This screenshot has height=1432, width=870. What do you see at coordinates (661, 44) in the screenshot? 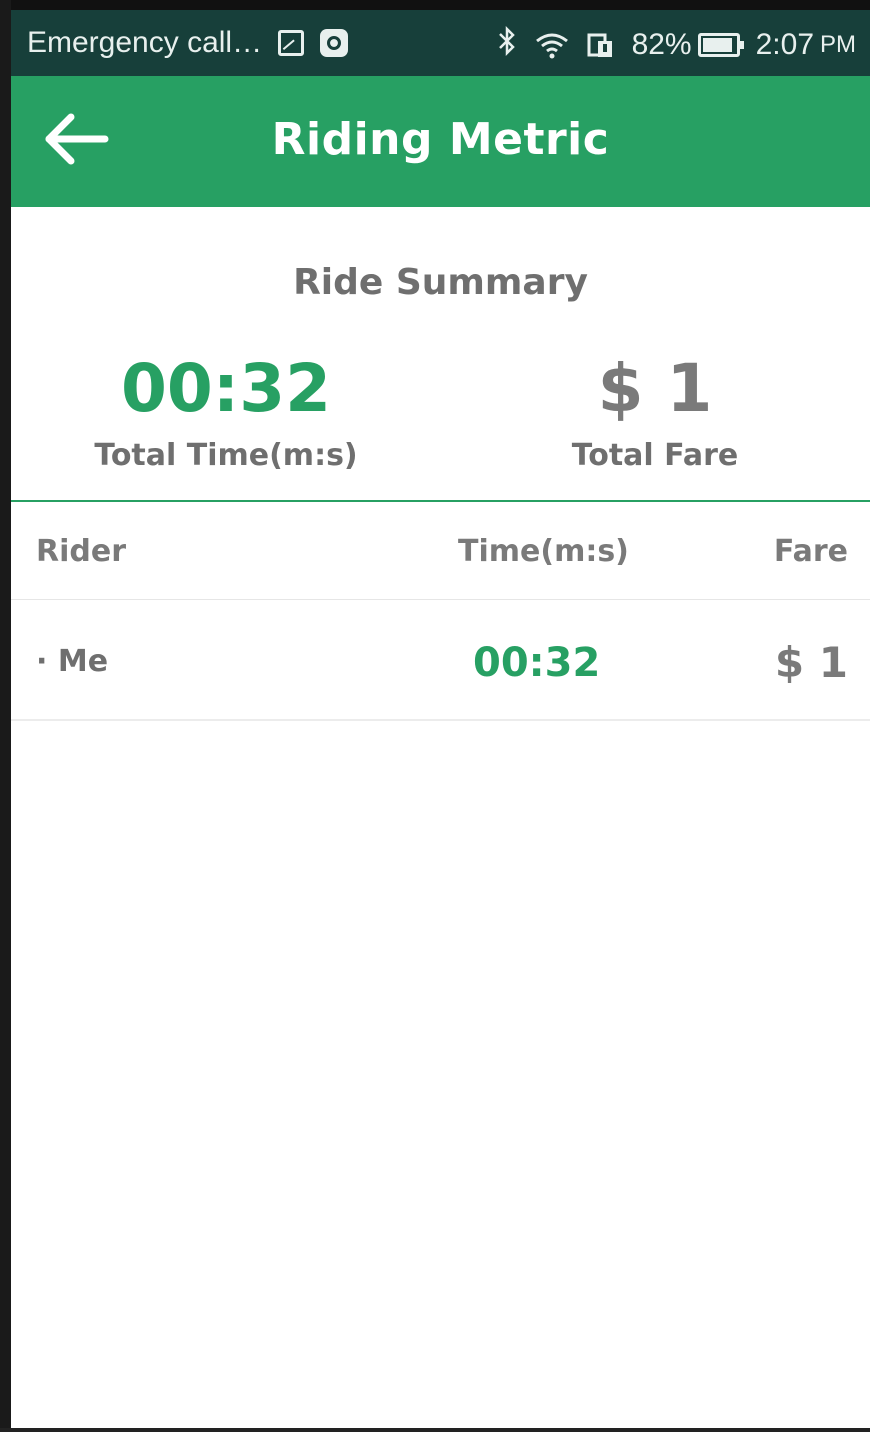
I see `battery-percent: 82%` at bounding box center [661, 44].